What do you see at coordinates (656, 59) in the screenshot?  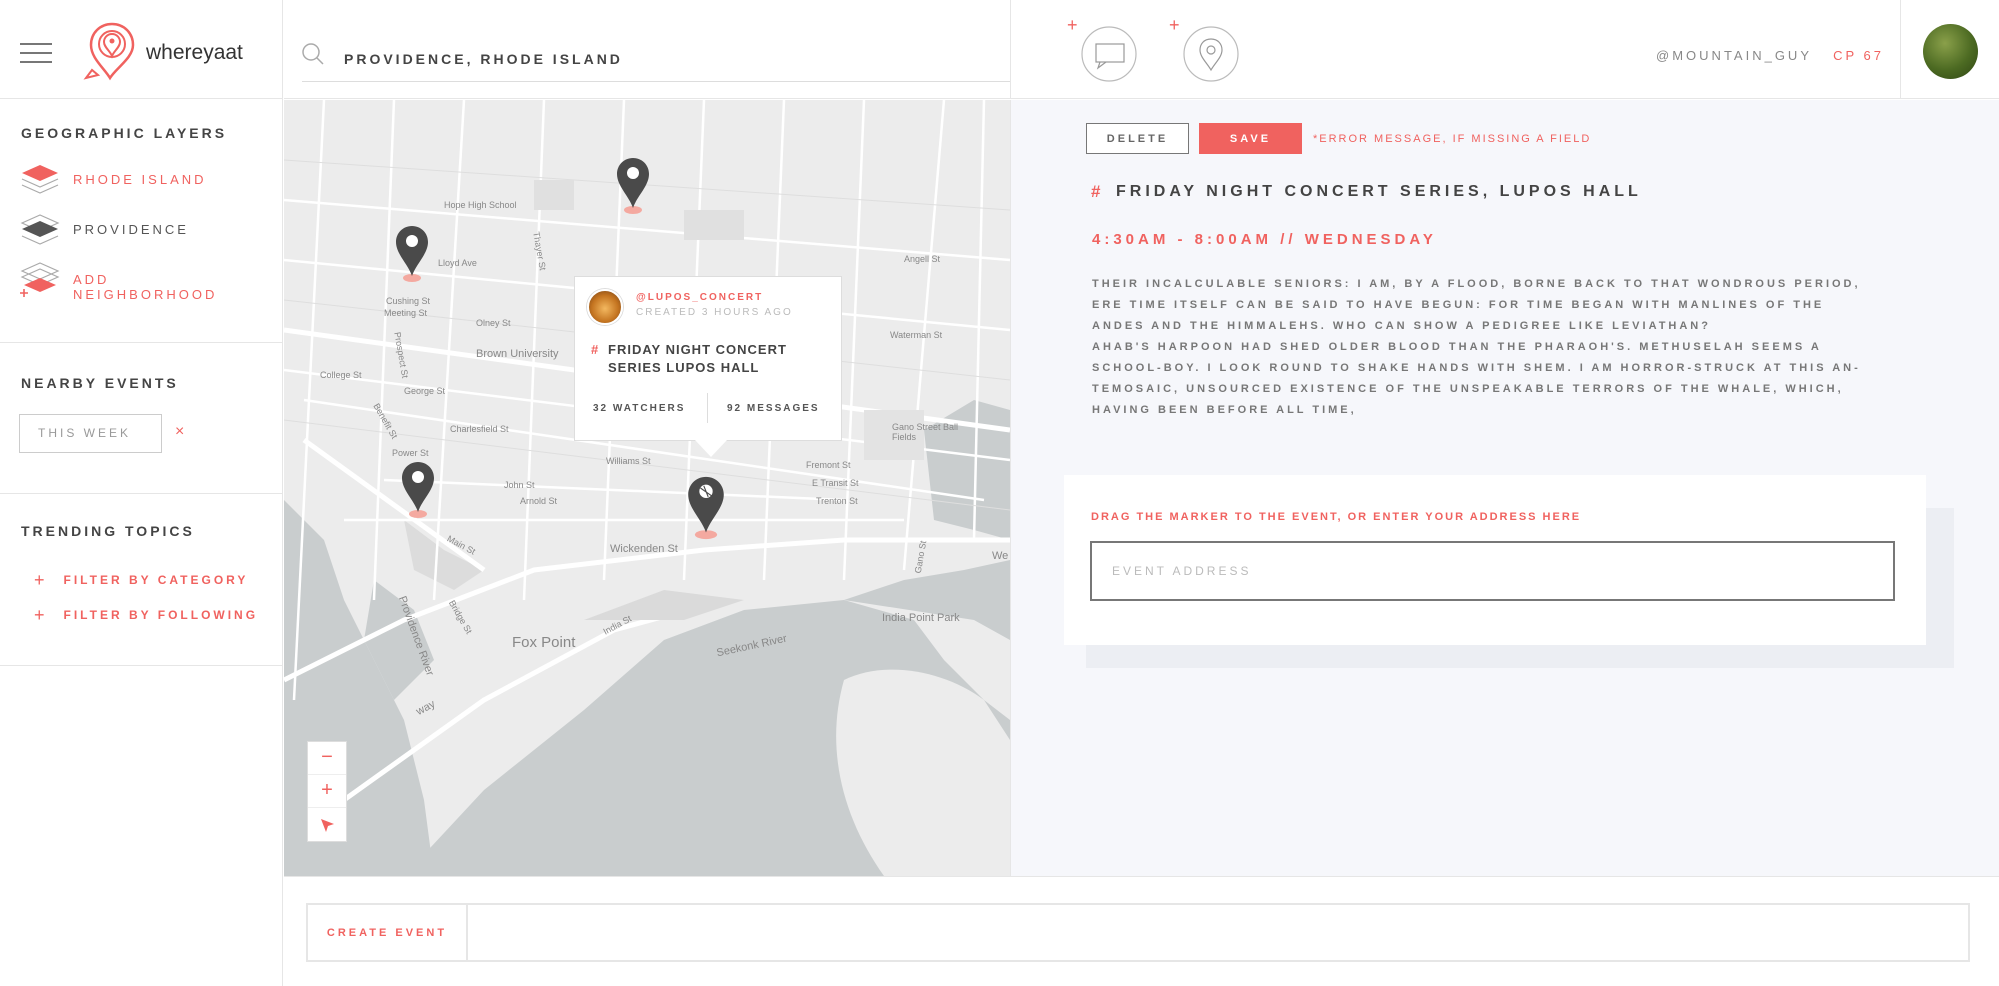 I see `search-input` at bounding box center [656, 59].